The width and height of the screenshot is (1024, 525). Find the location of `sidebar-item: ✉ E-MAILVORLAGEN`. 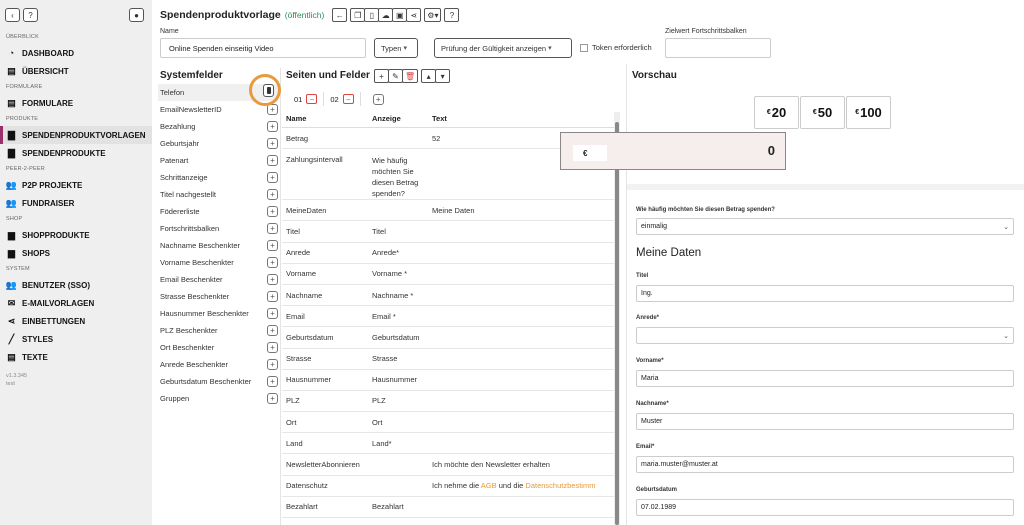

sidebar-item: ✉ E-MAILVORLAGEN is located at coordinates (76, 303).